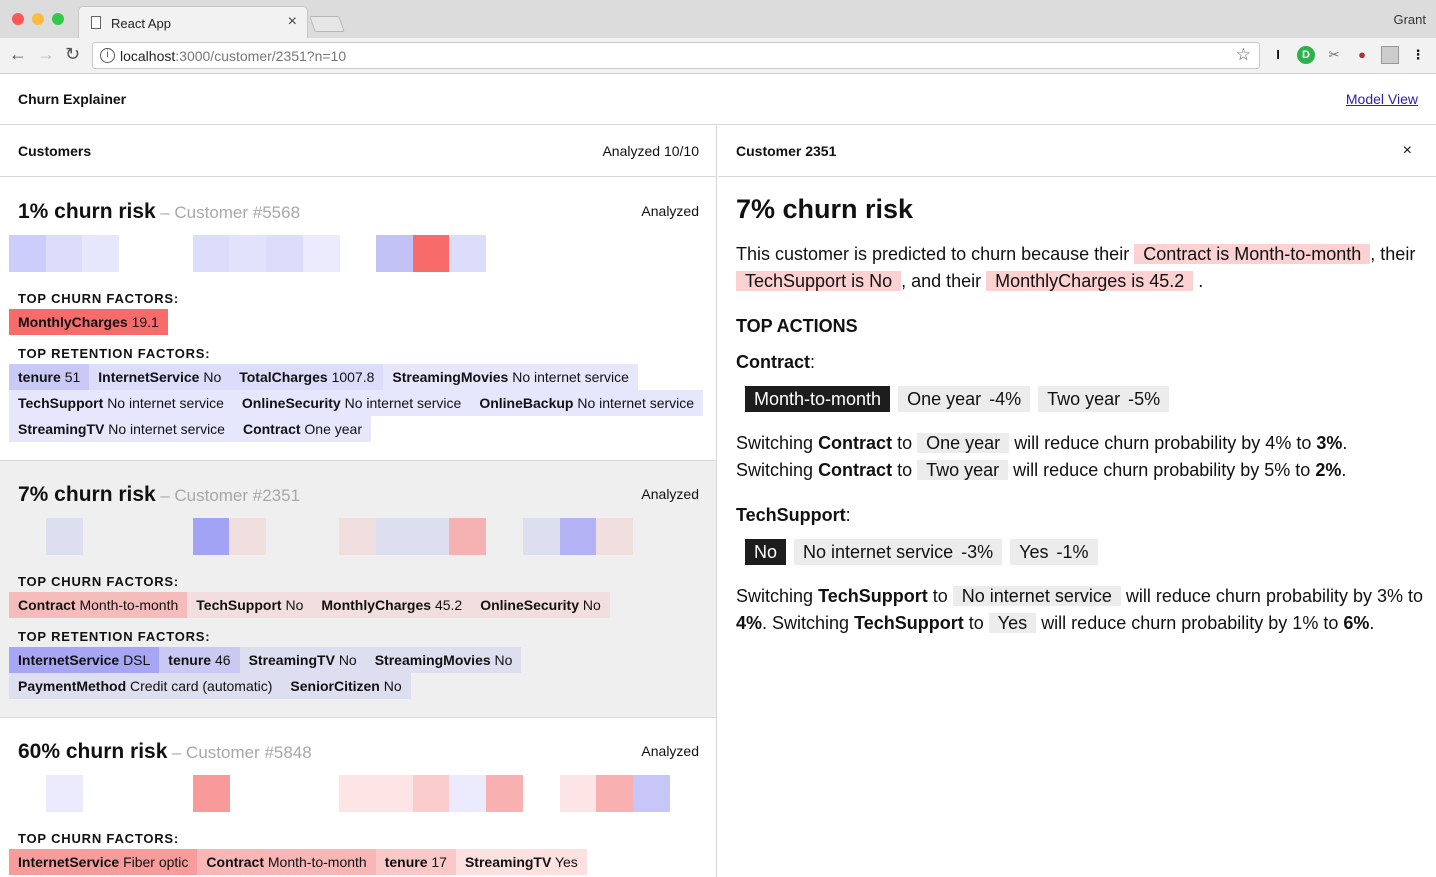  What do you see at coordinates (1054, 552) in the screenshot?
I see `techsupport-option-button: Yes -1%` at bounding box center [1054, 552].